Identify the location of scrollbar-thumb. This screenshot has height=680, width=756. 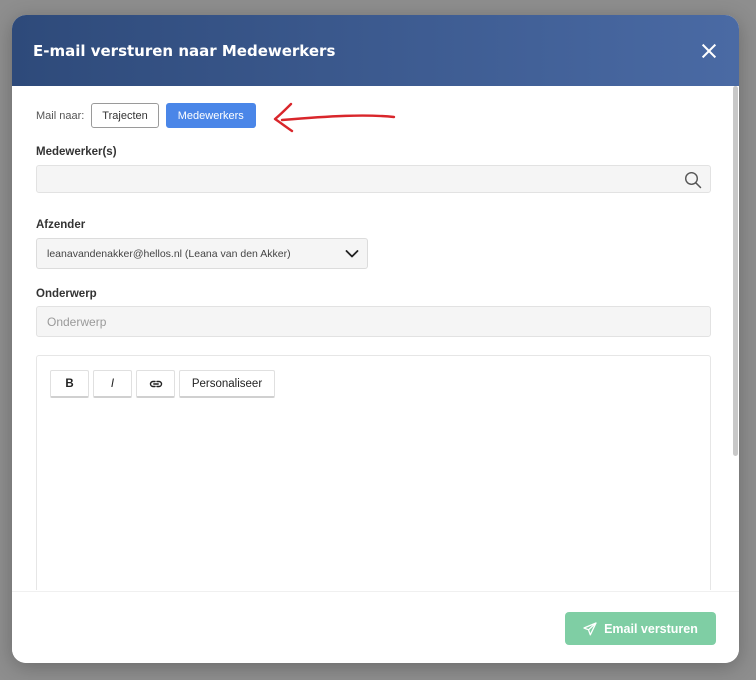
(735, 271).